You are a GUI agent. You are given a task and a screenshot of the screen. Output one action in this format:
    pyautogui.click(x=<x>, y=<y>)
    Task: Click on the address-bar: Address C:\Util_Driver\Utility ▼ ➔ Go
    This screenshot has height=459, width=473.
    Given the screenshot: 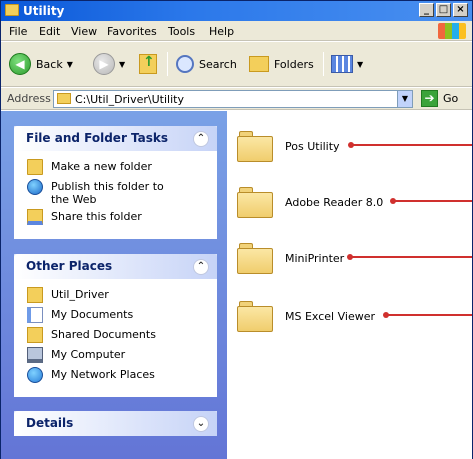 What is the action you would take?
    pyautogui.click(x=236, y=99)
    